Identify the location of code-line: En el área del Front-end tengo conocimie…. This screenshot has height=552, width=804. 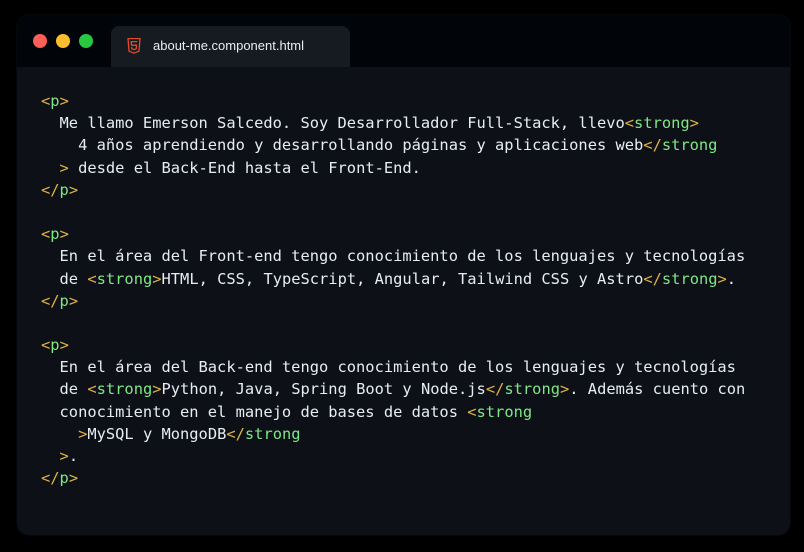
(393, 256).